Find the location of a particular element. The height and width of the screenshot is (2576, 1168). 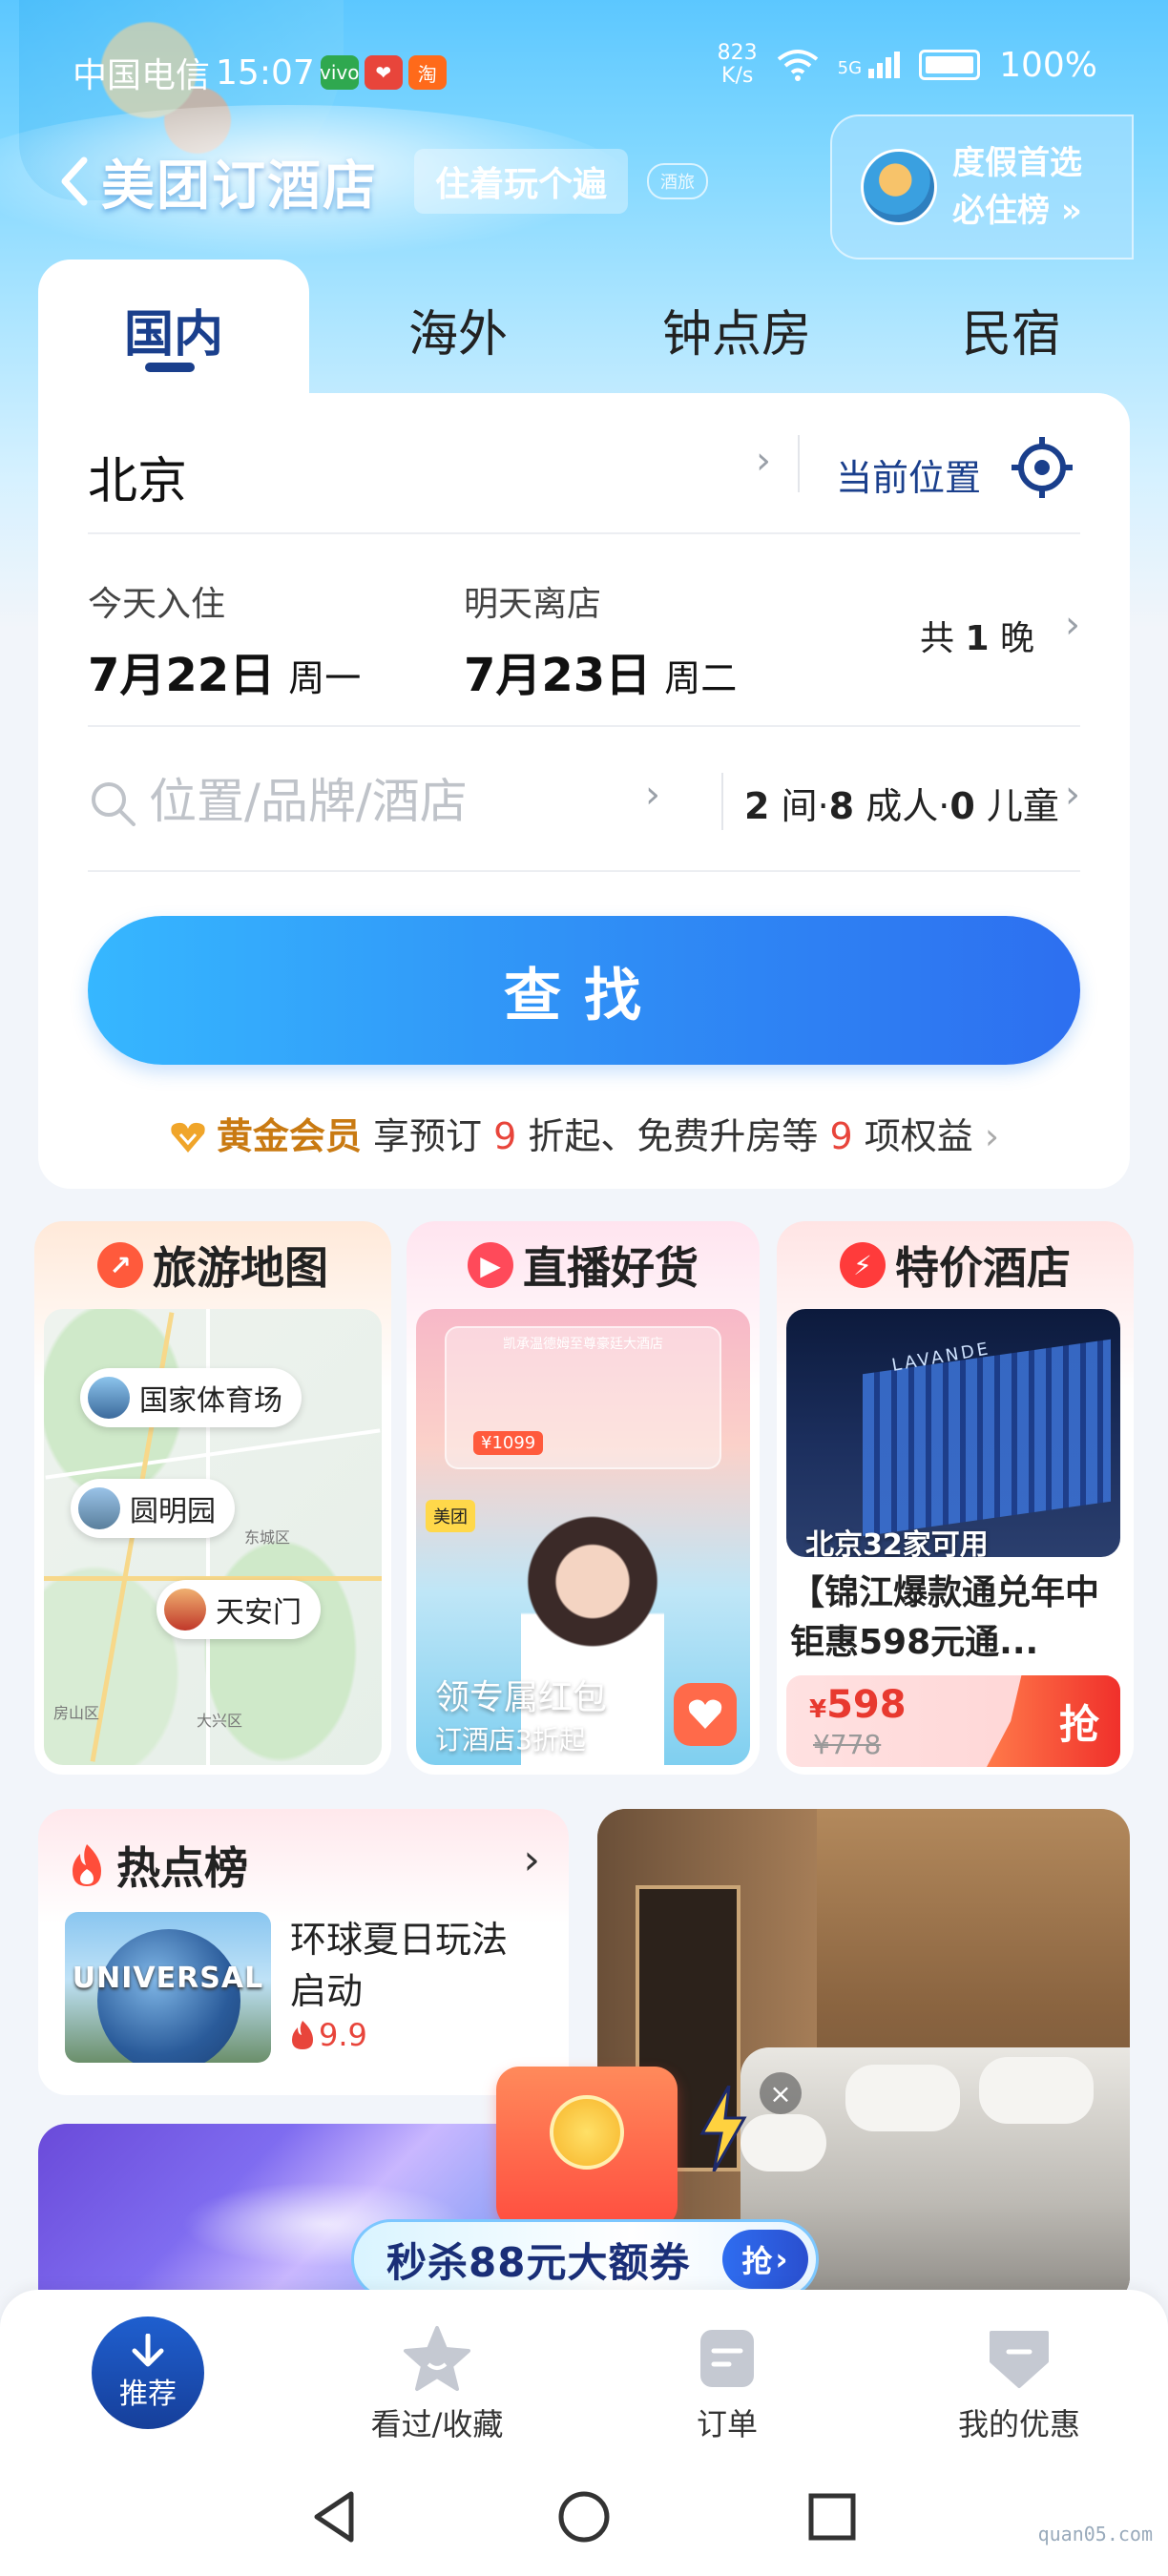

nav-recommend: 推荐 is located at coordinates (148, 2372).